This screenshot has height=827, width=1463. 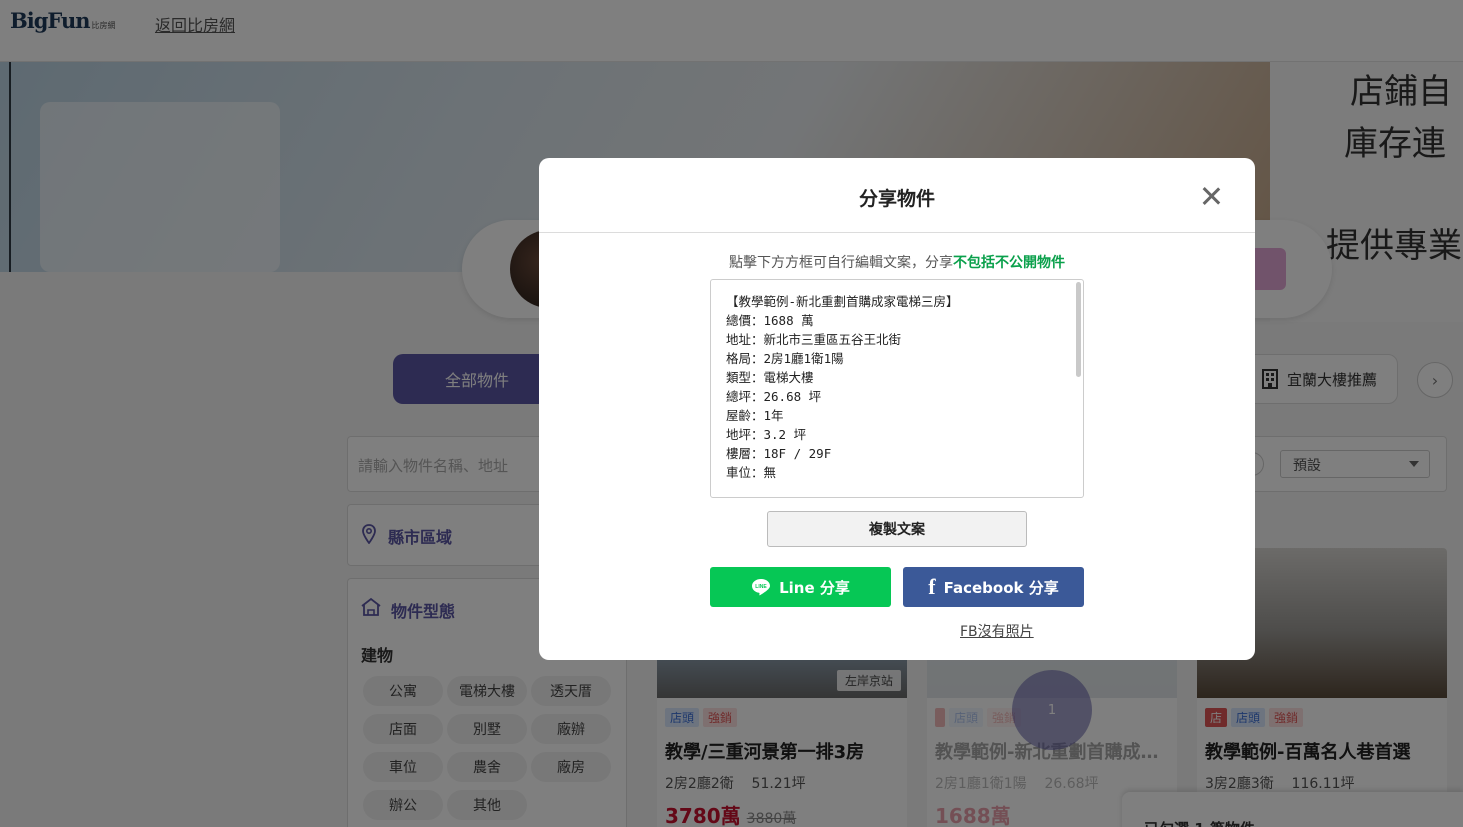 I want to click on line-share-button: LINE Line 分享, so click(x=800, y=587).